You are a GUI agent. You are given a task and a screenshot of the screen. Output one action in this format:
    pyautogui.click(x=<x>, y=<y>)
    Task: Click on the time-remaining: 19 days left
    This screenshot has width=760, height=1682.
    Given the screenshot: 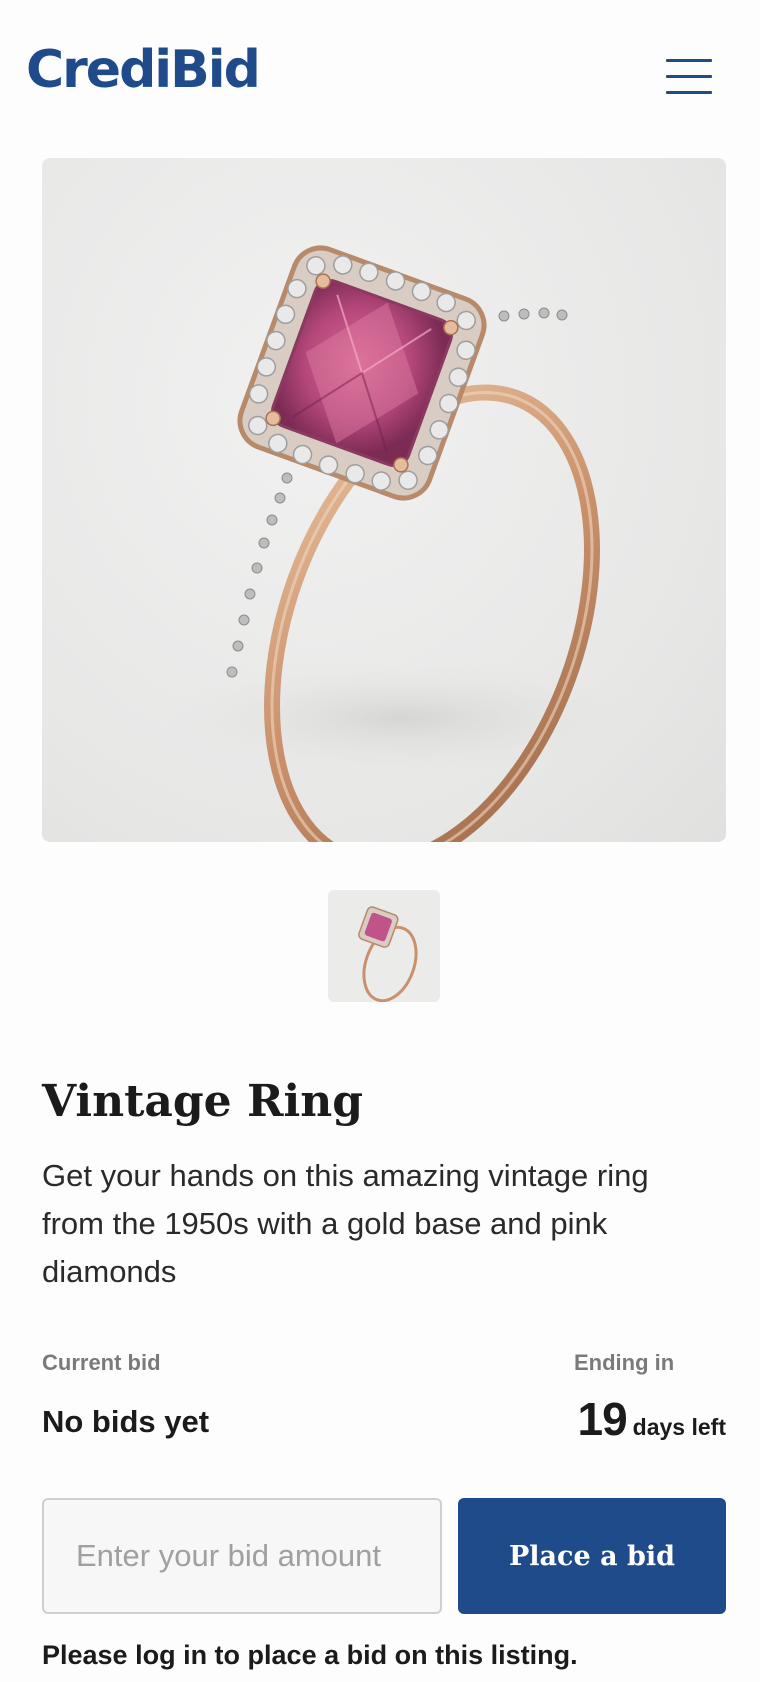 What is the action you would take?
    pyautogui.click(x=652, y=1419)
    